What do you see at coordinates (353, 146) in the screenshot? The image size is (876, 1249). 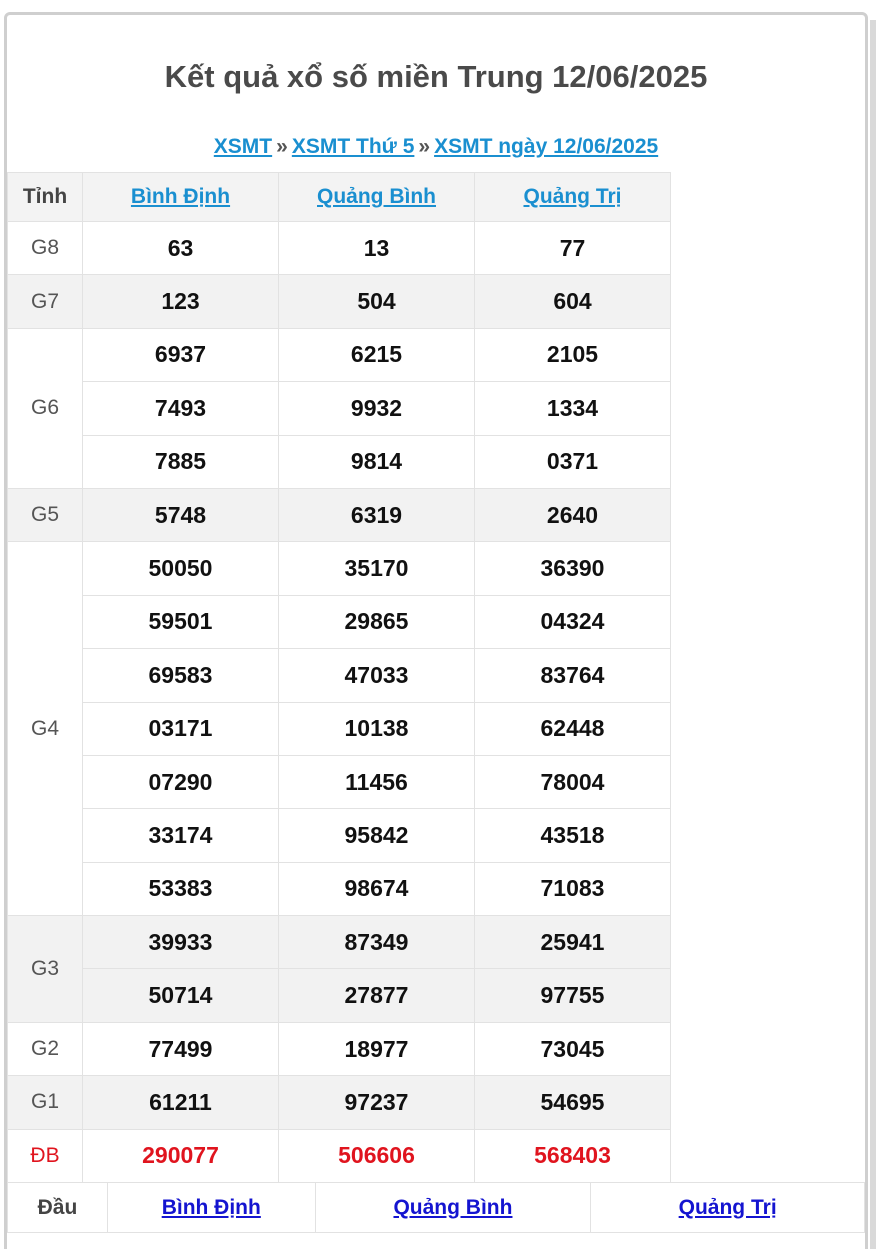 I see `breadcrumb-xsmt-thu5-link: XSMT Thứ 5` at bounding box center [353, 146].